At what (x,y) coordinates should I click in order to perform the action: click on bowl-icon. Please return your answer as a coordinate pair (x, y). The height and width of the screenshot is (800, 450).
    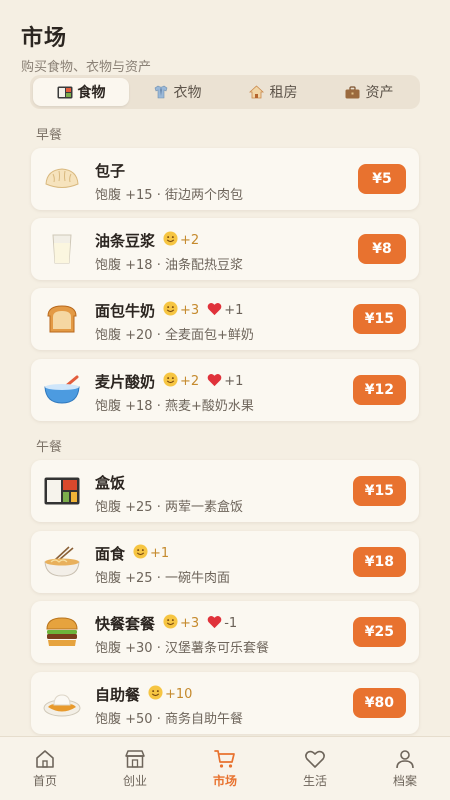
    Looking at the image, I should click on (62, 390).